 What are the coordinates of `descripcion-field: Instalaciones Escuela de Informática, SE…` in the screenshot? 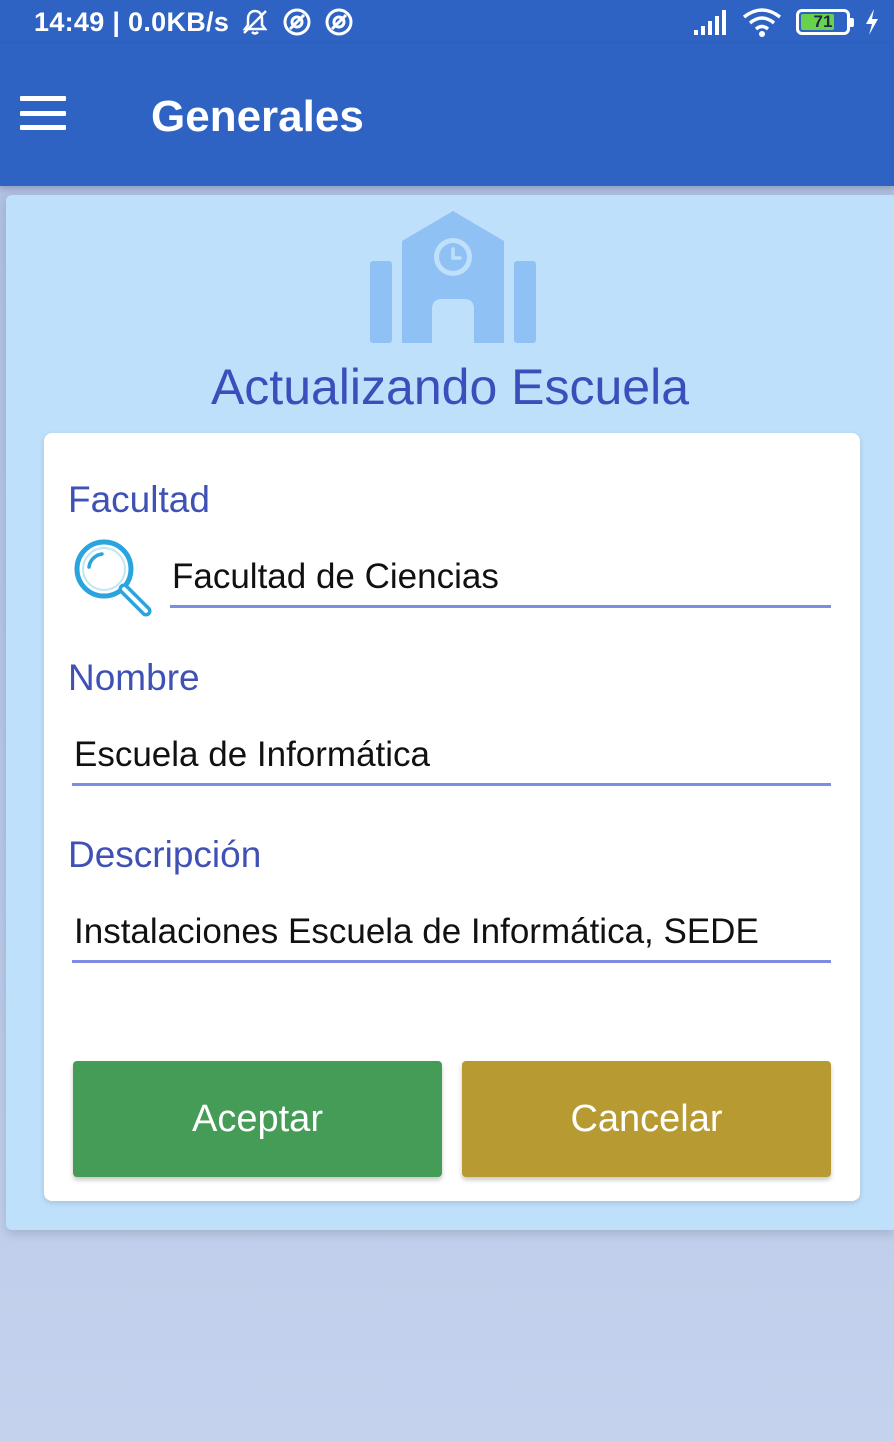 It's located at (451, 934).